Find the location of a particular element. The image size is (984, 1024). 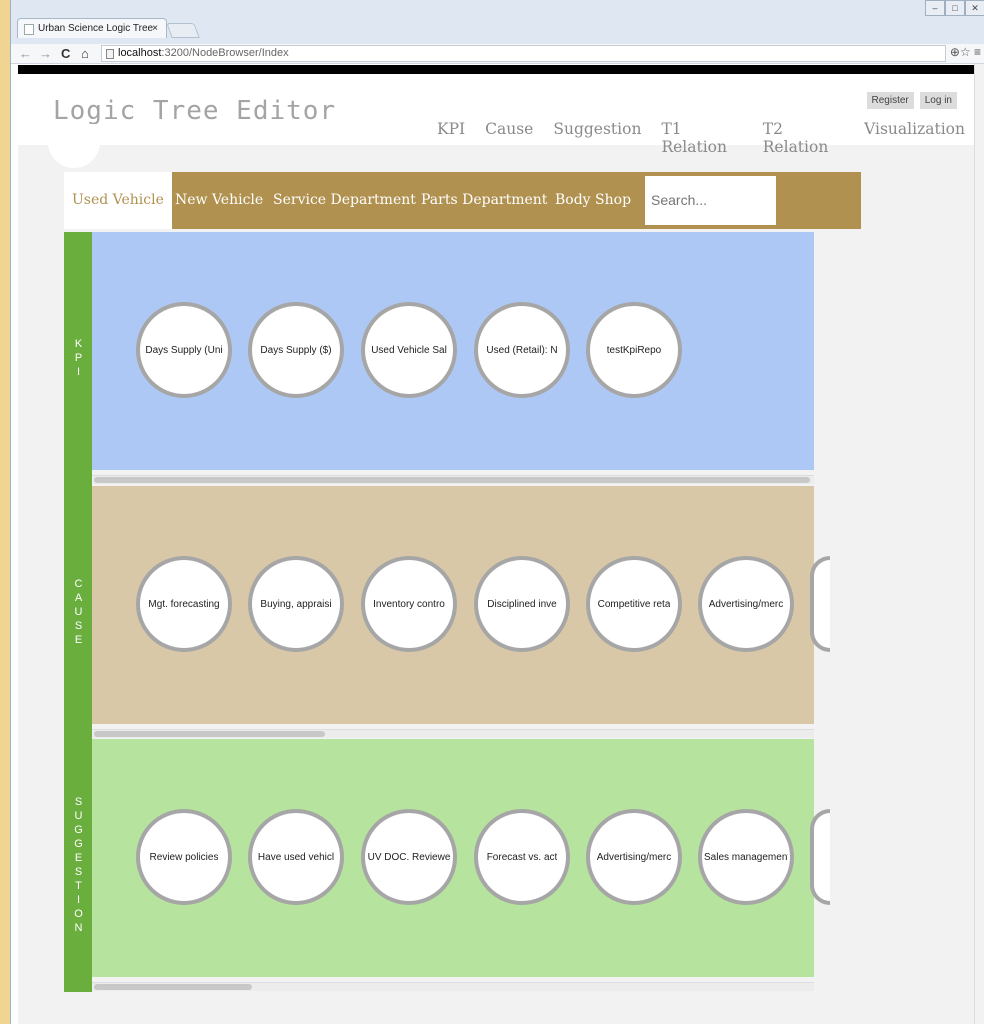

cause-scrollbar is located at coordinates (453, 733).